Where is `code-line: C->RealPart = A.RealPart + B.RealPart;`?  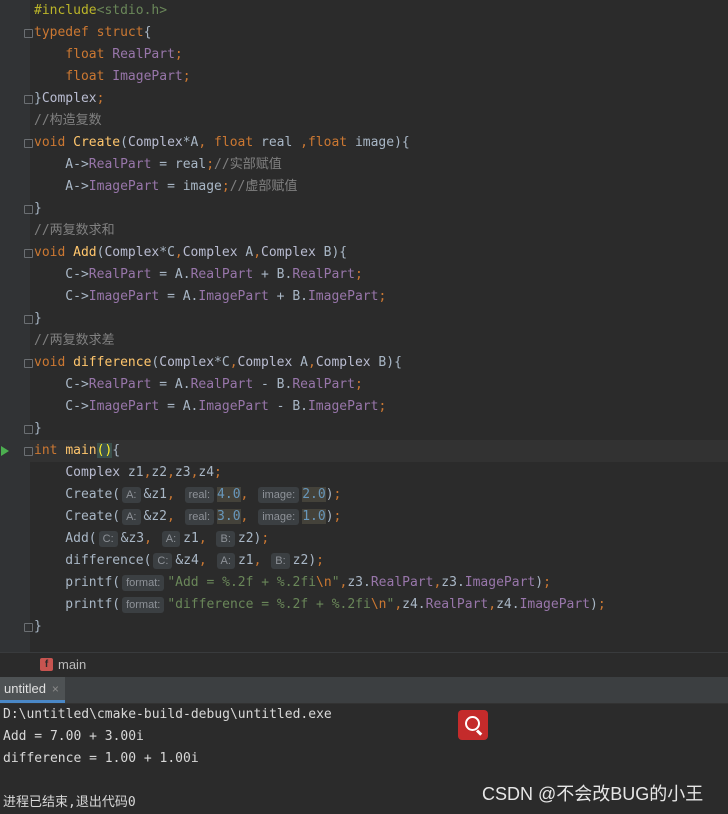 code-line: C->RealPart = A.RealPart + B.RealPart; is located at coordinates (198, 275).